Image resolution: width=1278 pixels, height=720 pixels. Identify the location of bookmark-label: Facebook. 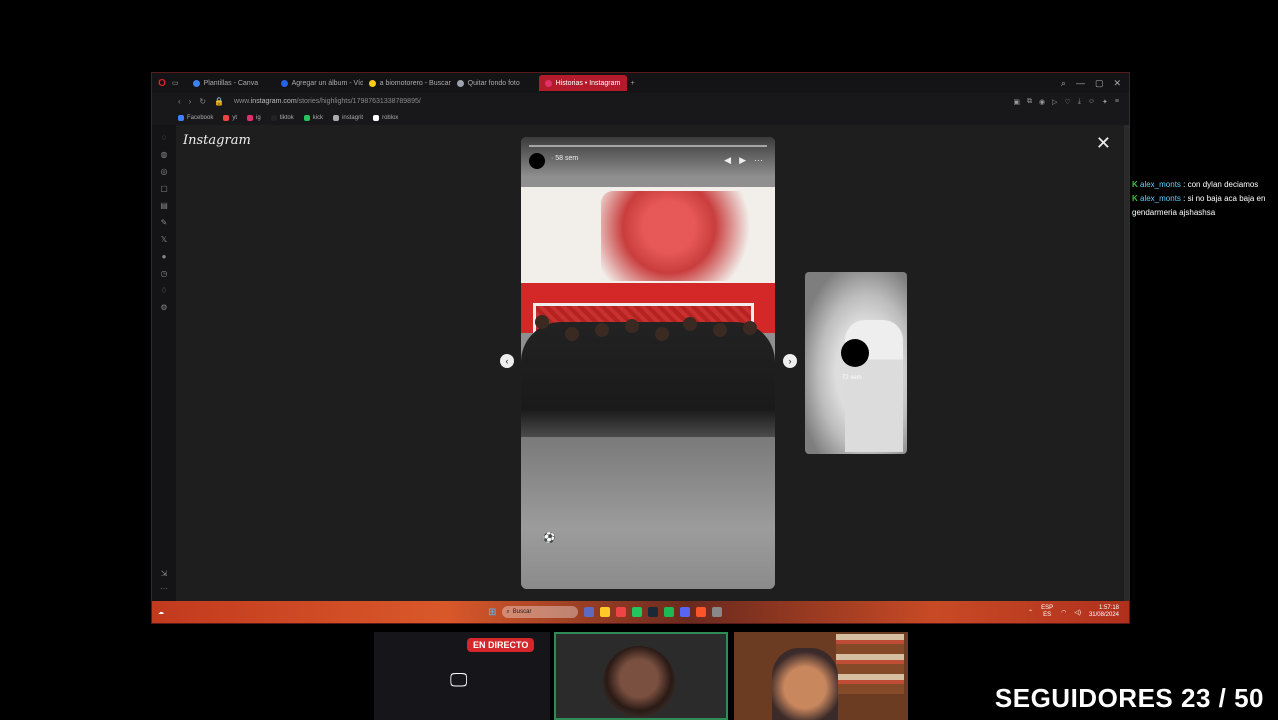
(200, 117).